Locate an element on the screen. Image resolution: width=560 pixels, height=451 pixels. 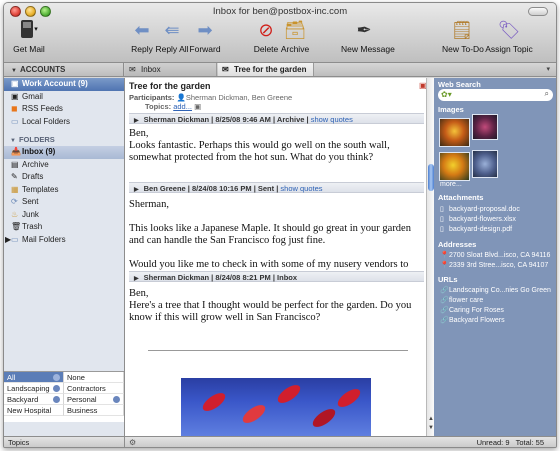
window-title: Inbox for ben@postbox-inc.com is located at coordinates (280, 11).